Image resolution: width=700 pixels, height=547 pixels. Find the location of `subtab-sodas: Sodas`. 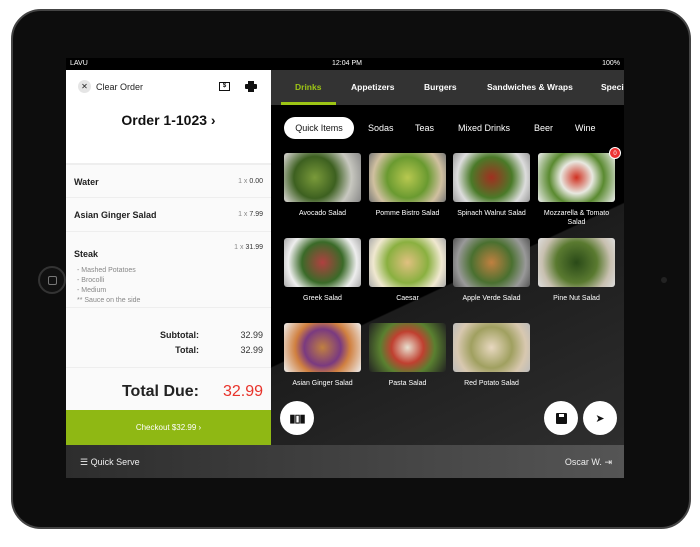

subtab-sodas: Sodas is located at coordinates (381, 128).